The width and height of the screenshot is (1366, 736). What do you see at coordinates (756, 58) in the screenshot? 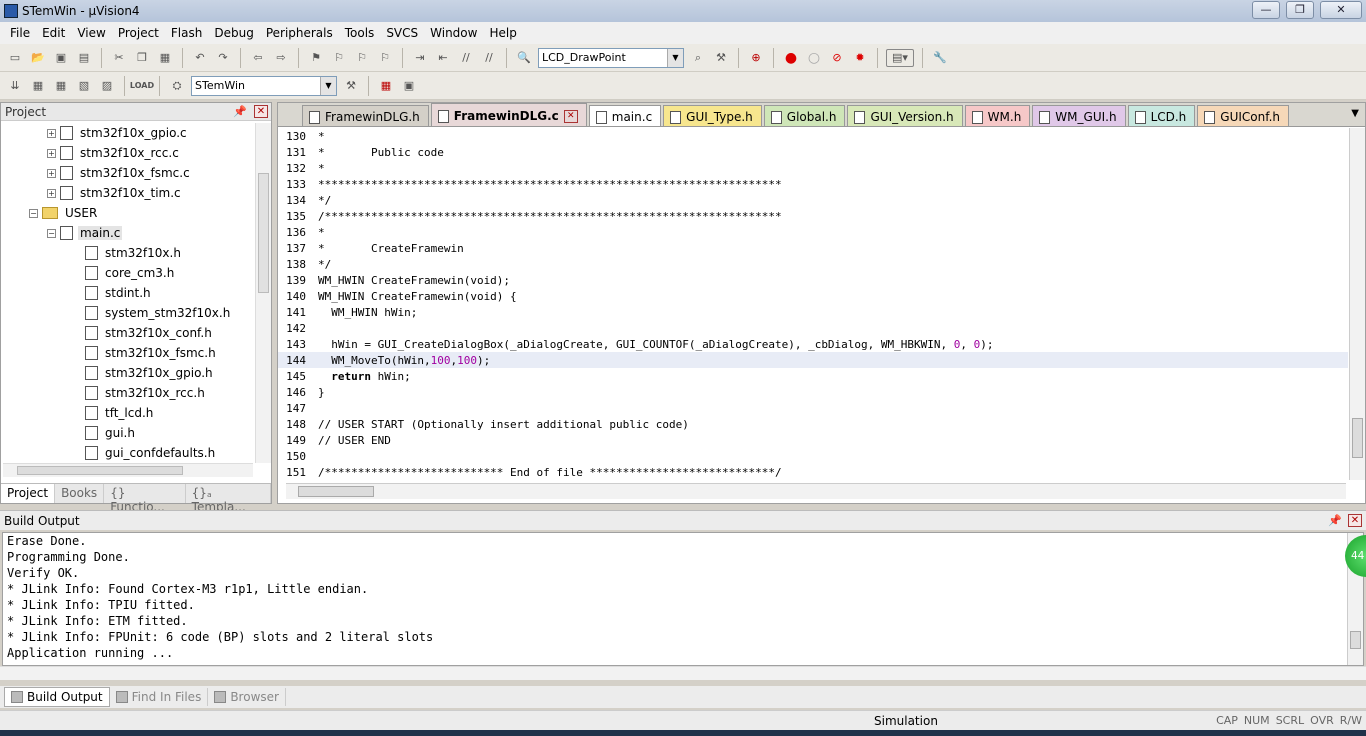
I see `debug-session-icon: ⊕` at bounding box center [756, 58].